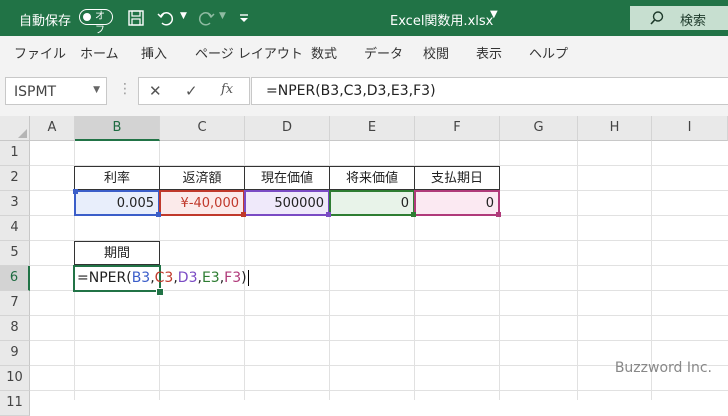 The width and height of the screenshot is (728, 416). What do you see at coordinates (15, 353) in the screenshot?
I see `row-header-9: 9` at bounding box center [15, 353].